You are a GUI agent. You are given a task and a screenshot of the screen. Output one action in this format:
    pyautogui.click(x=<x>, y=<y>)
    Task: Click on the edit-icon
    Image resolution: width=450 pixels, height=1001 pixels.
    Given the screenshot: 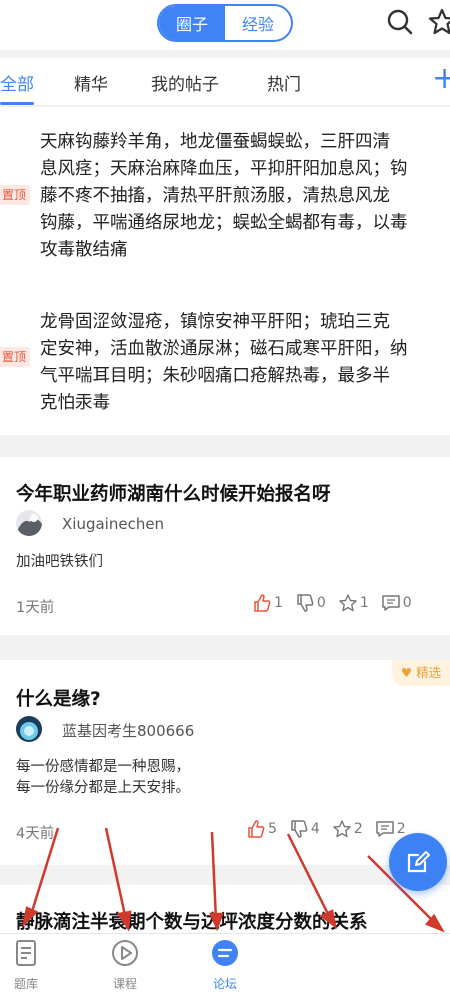 What is the action you would take?
    pyautogui.click(x=418, y=862)
    